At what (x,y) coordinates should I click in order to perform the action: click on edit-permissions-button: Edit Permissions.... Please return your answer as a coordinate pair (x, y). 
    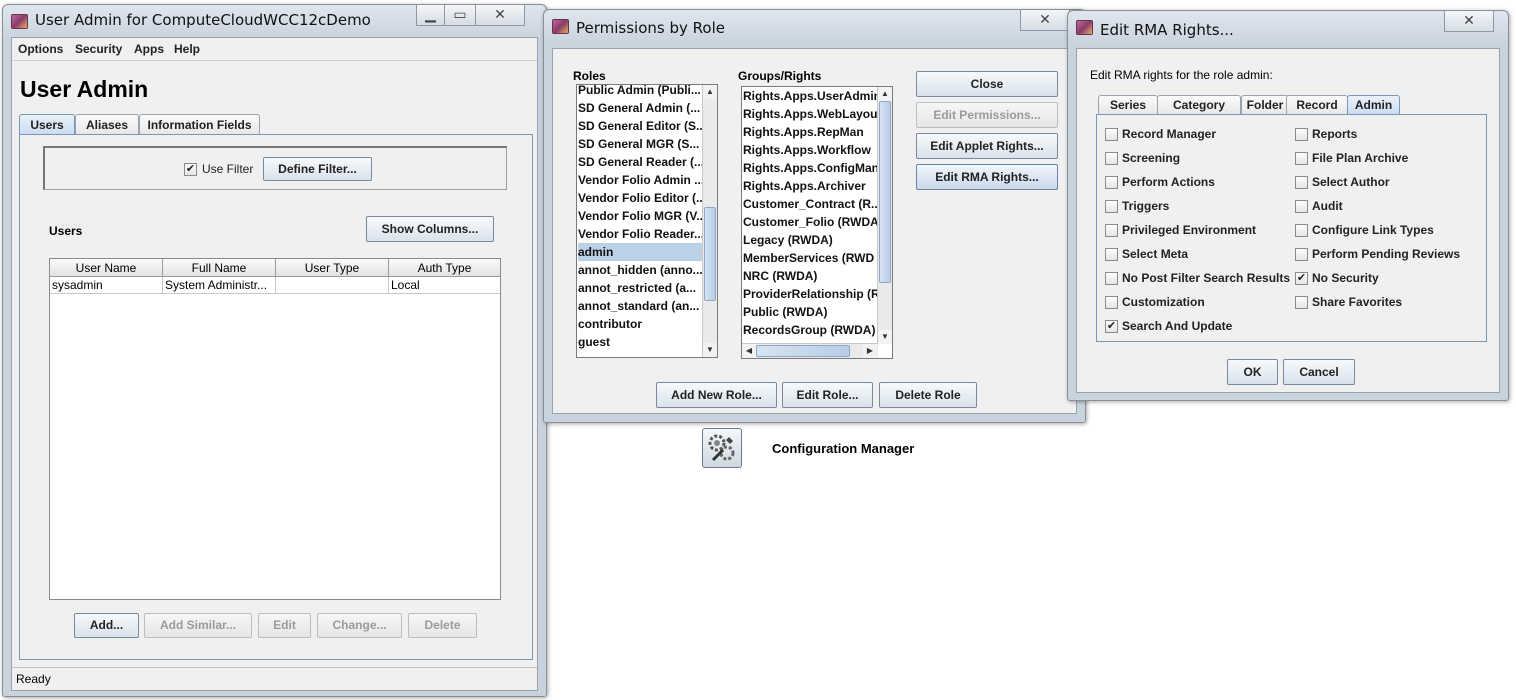
    Looking at the image, I should click on (987, 115).